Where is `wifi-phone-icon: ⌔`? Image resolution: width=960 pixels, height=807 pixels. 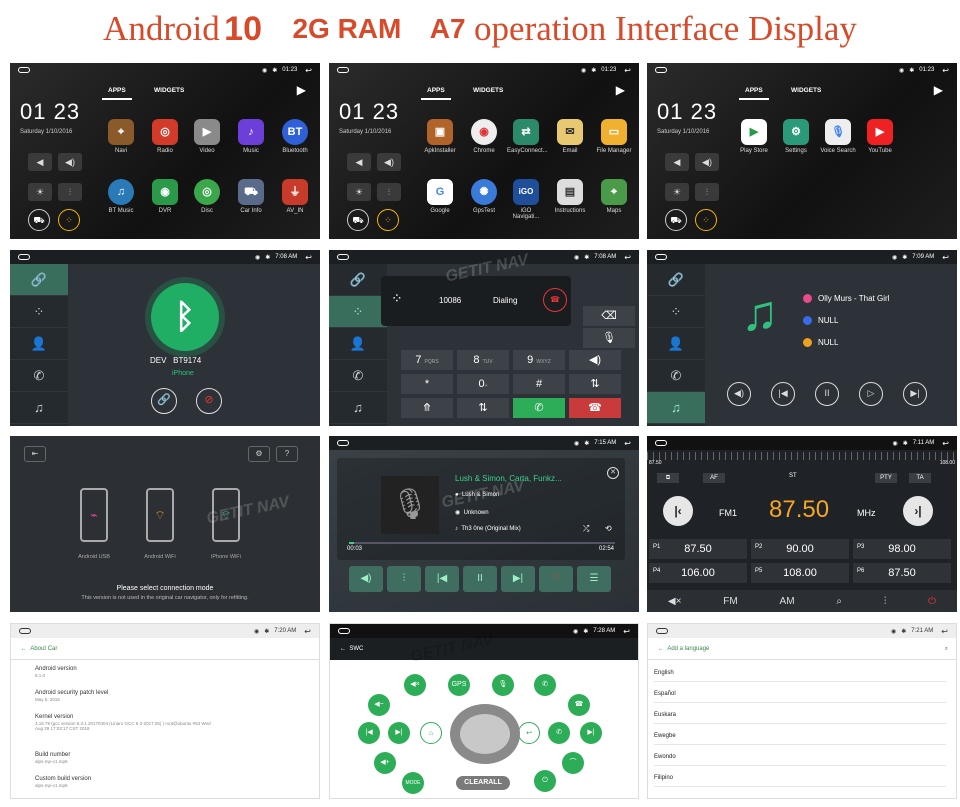
wifi-phone-icon: ⌔ is located at coordinates (160, 515).